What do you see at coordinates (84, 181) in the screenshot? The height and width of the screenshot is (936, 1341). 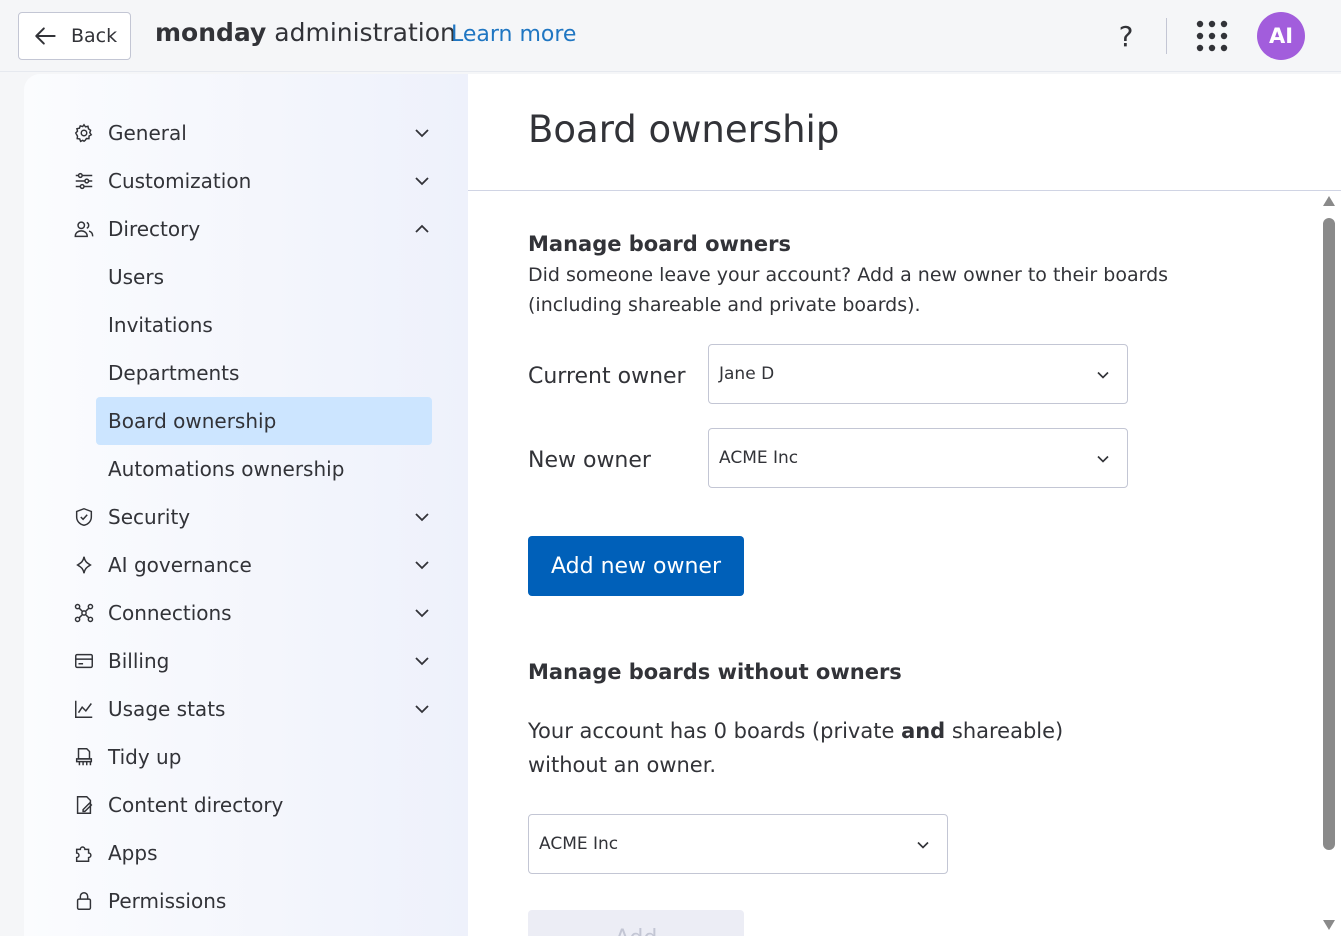 I see `sliders-icon` at bounding box center [84, 181].